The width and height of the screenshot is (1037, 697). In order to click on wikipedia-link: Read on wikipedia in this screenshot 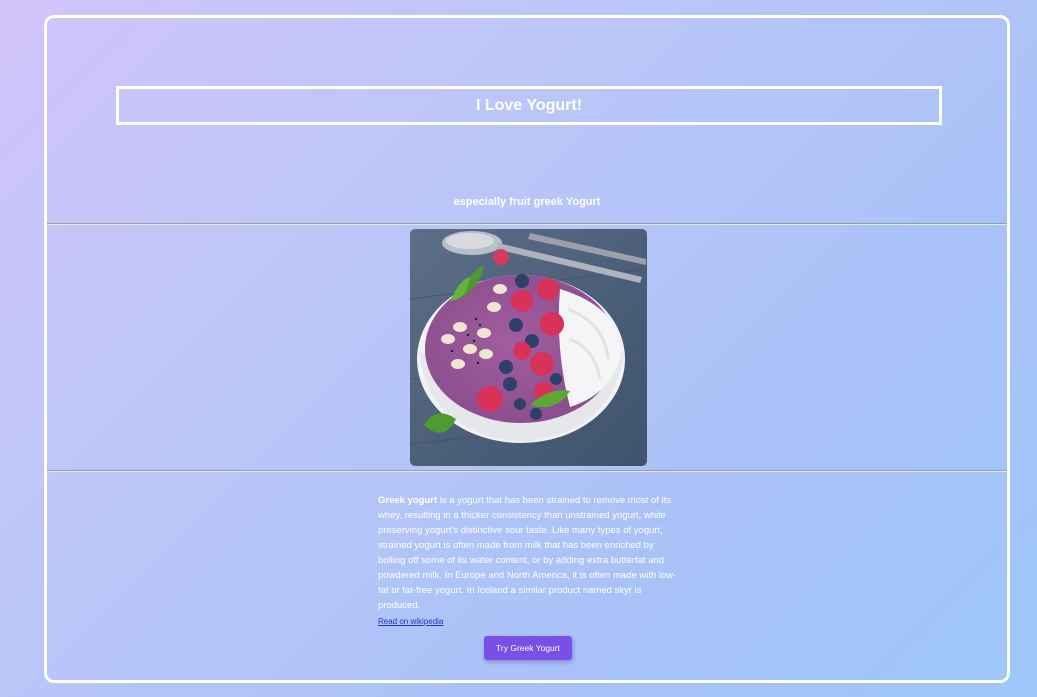, I will do `click(410, 621)`.